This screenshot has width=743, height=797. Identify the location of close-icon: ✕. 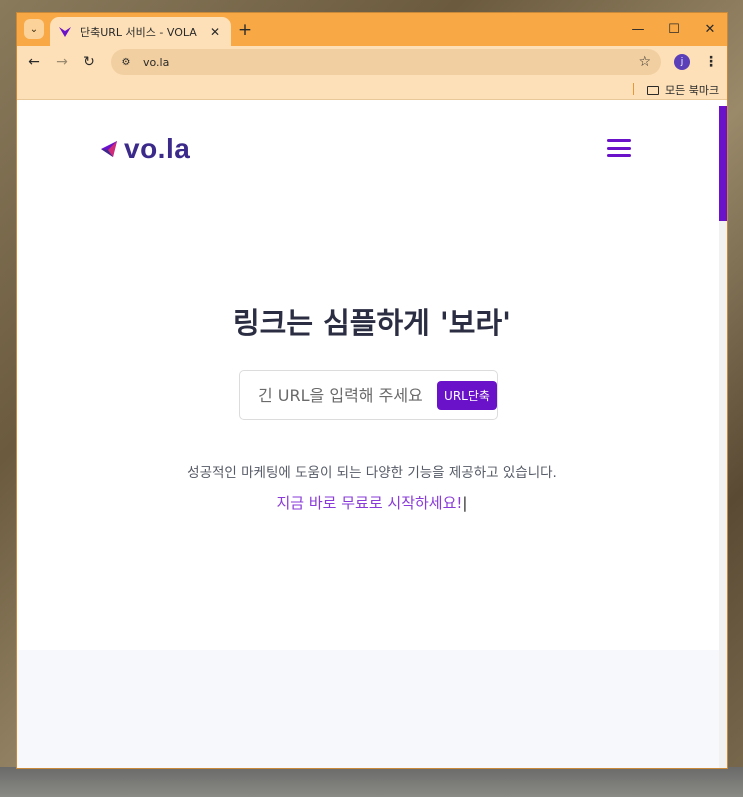
(709, 29).